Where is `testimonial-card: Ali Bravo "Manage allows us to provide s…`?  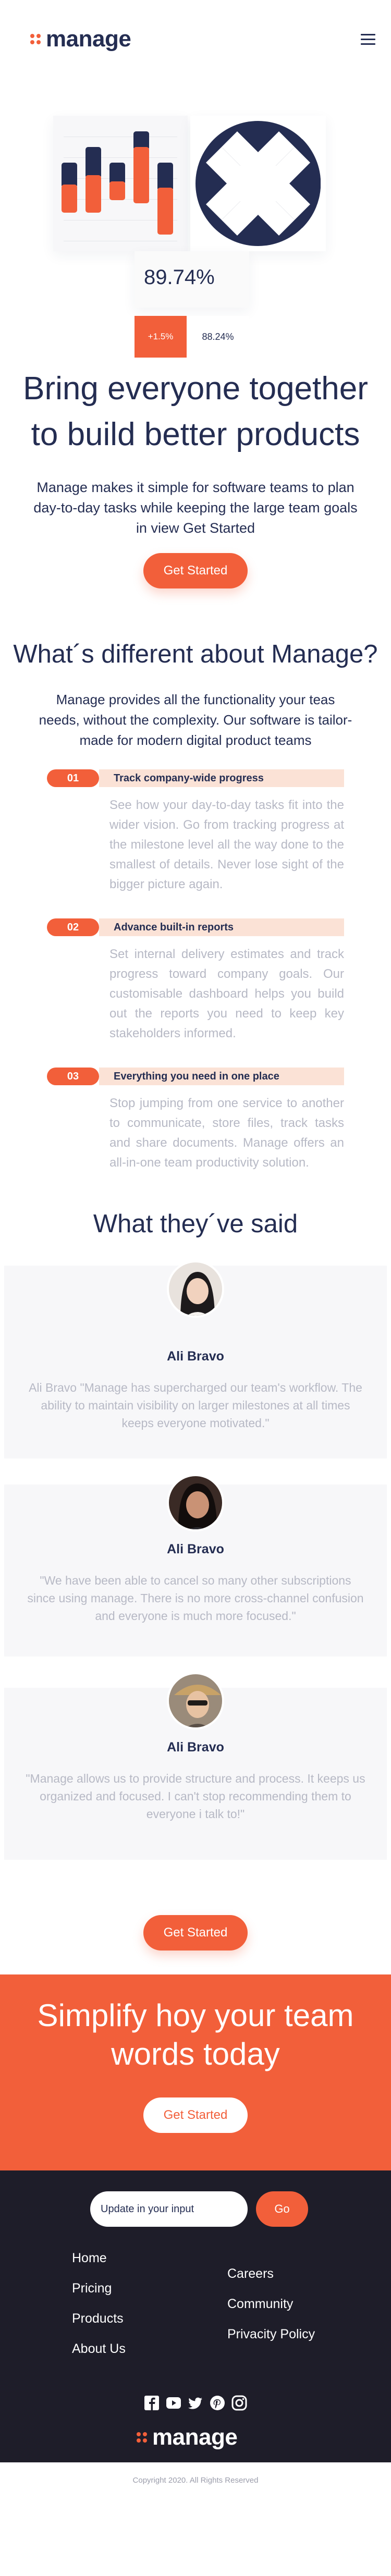 testimonial-card: Ali Bravo "Manage allows us to provide s… is located at coordinates (195, 1766).